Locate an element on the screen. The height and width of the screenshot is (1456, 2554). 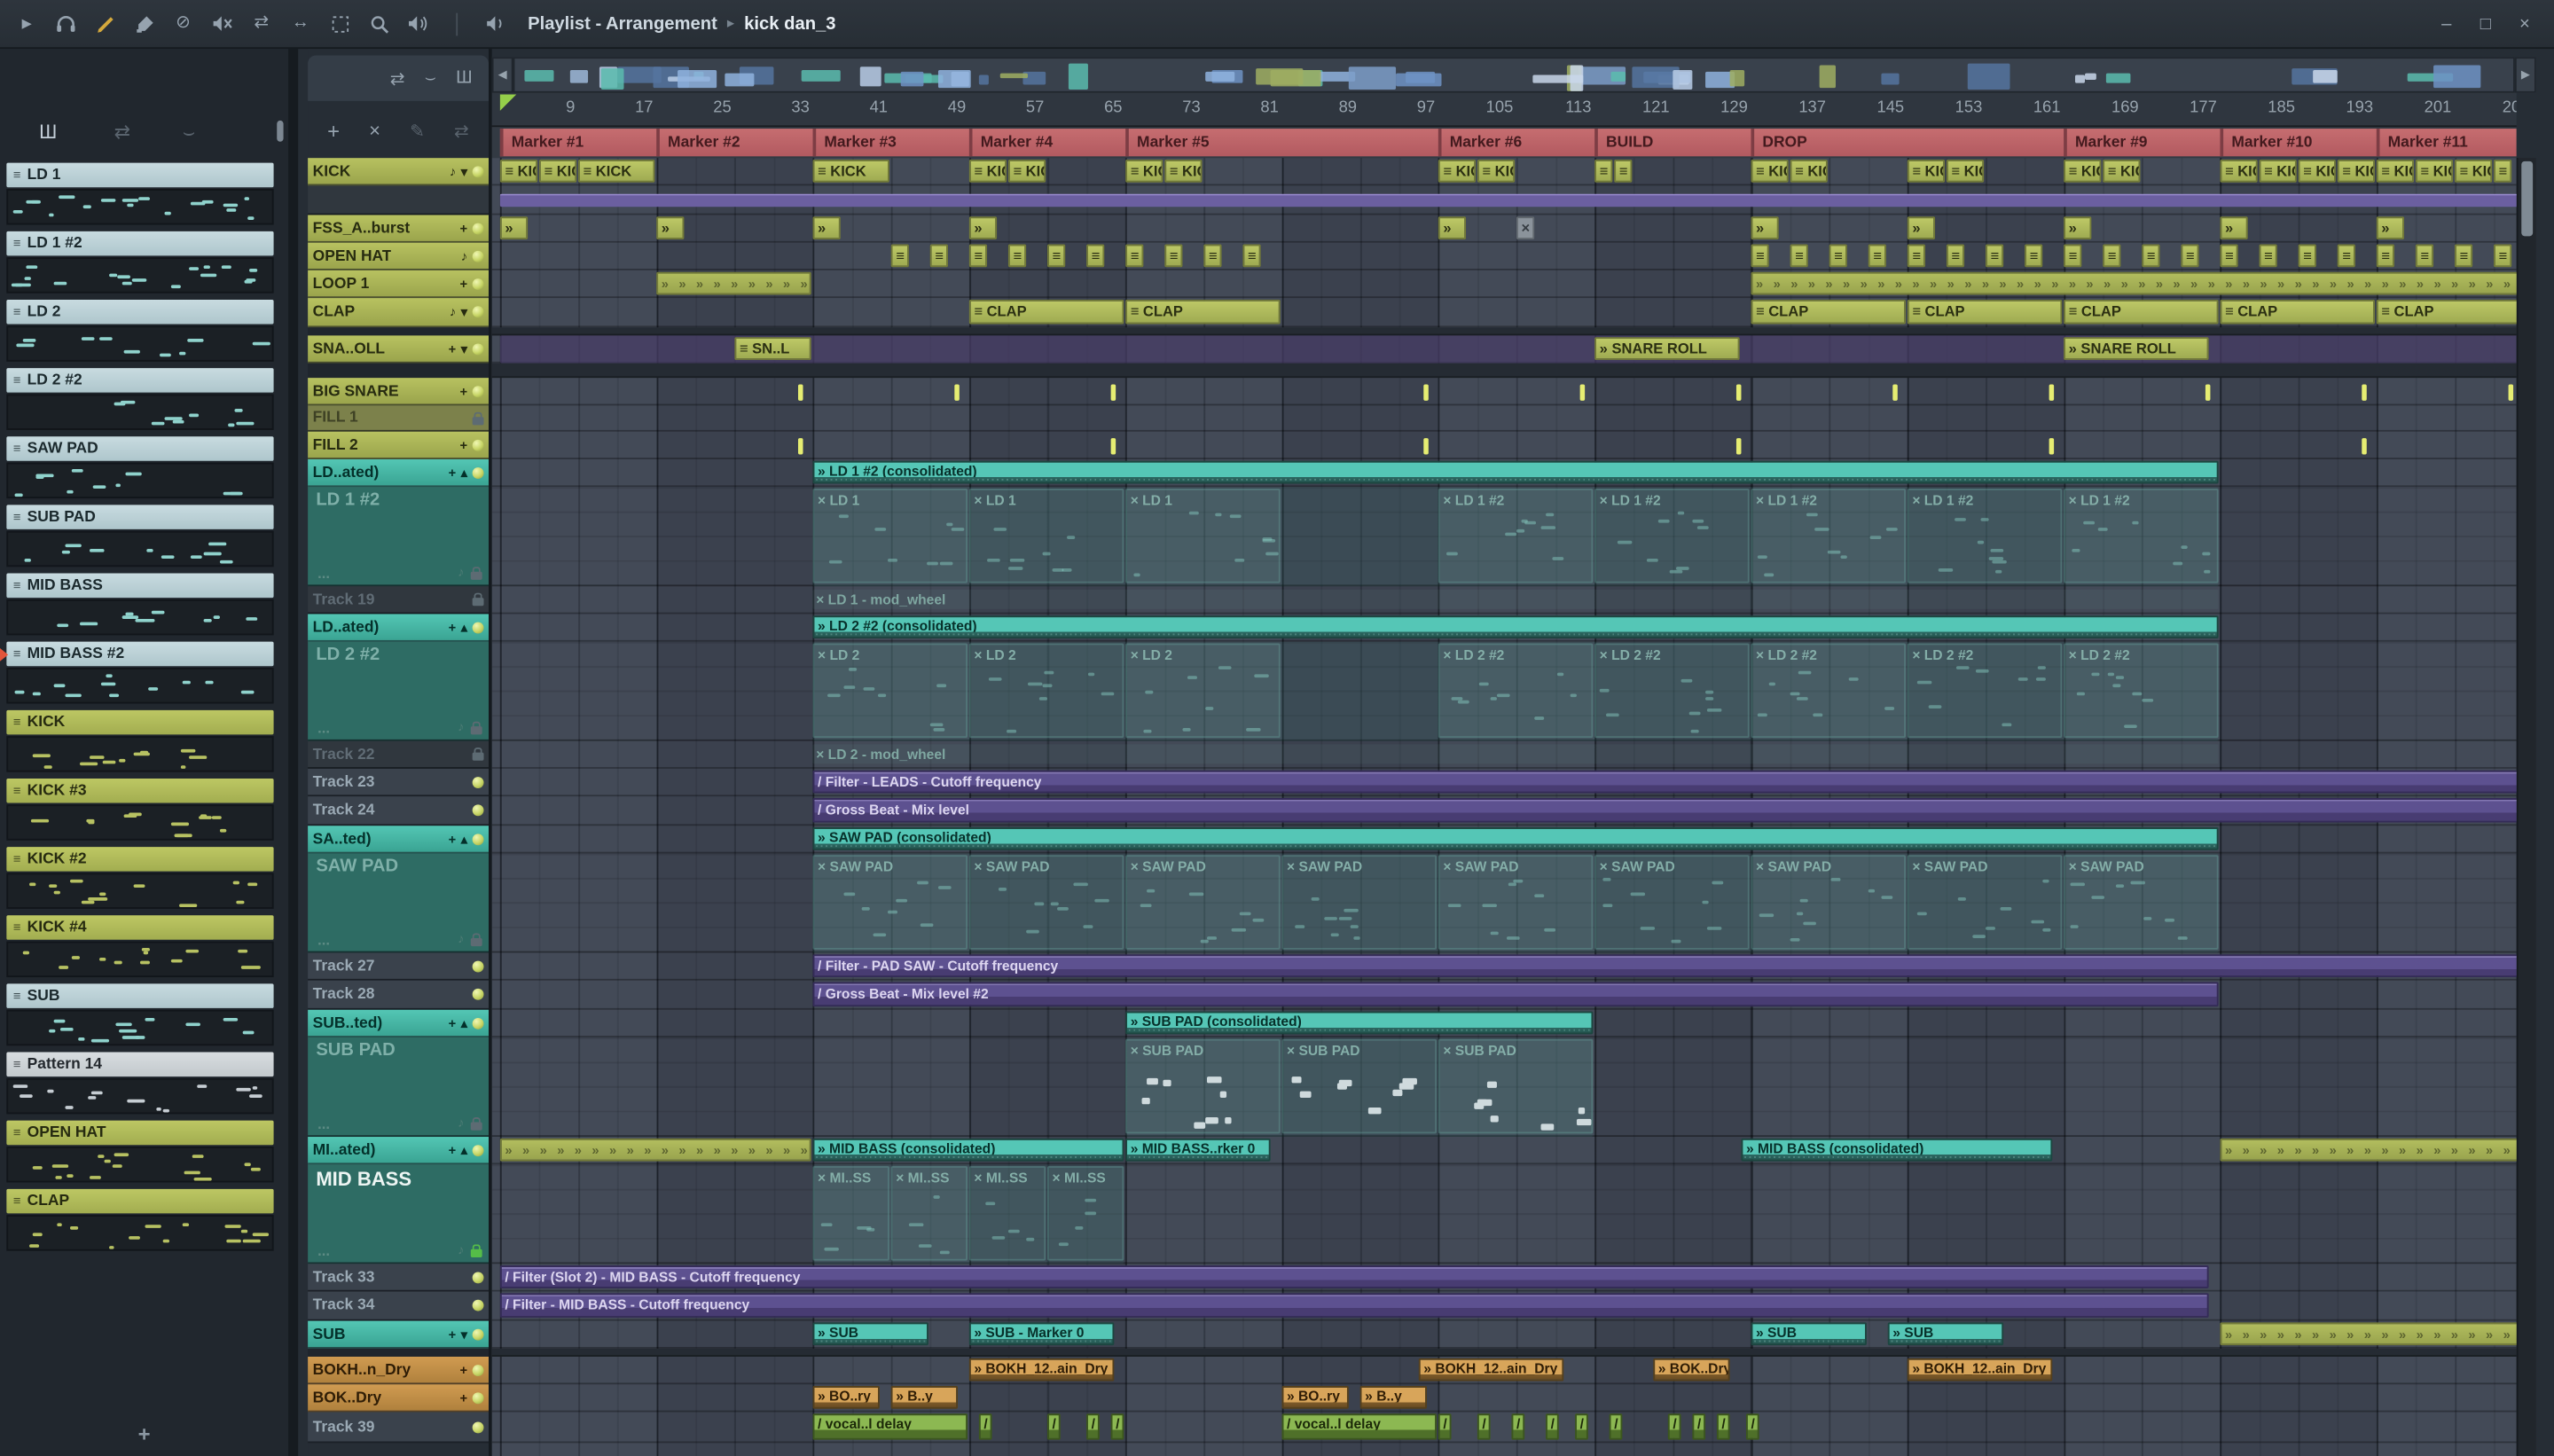
track-header-ld1c: LD..ated) + ▴ is located at coordinates (399, 473).